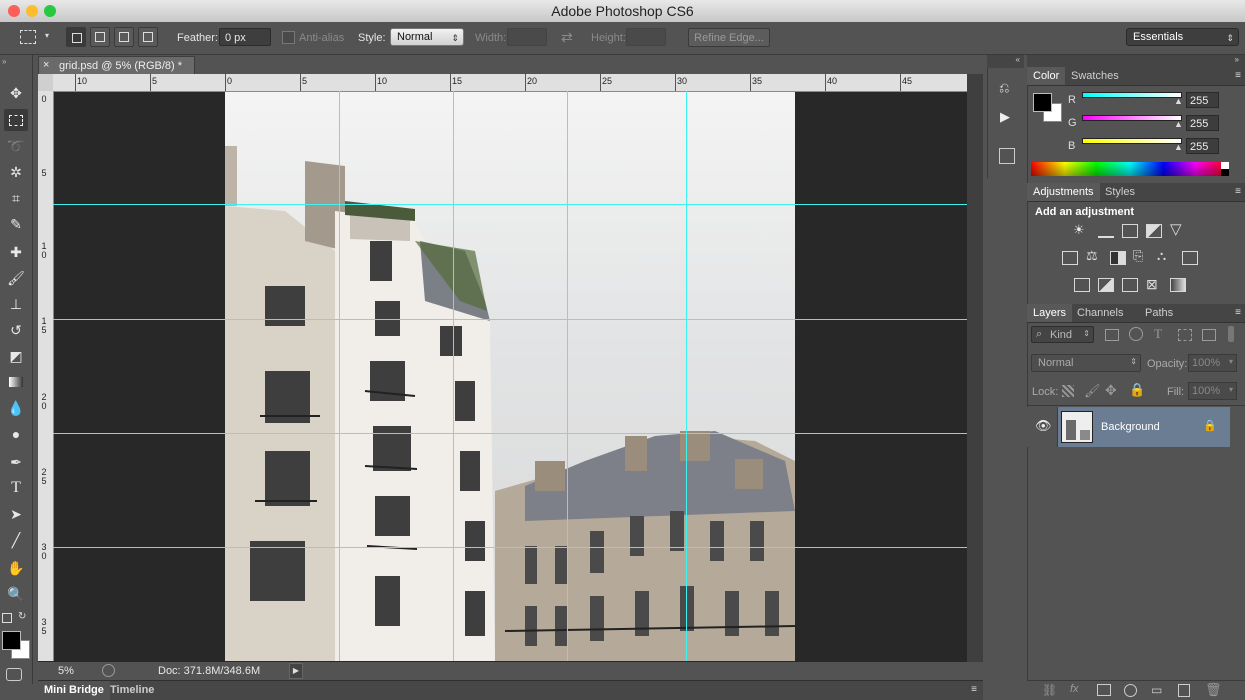  I want to click on add-selection-button, so click(100, 37).